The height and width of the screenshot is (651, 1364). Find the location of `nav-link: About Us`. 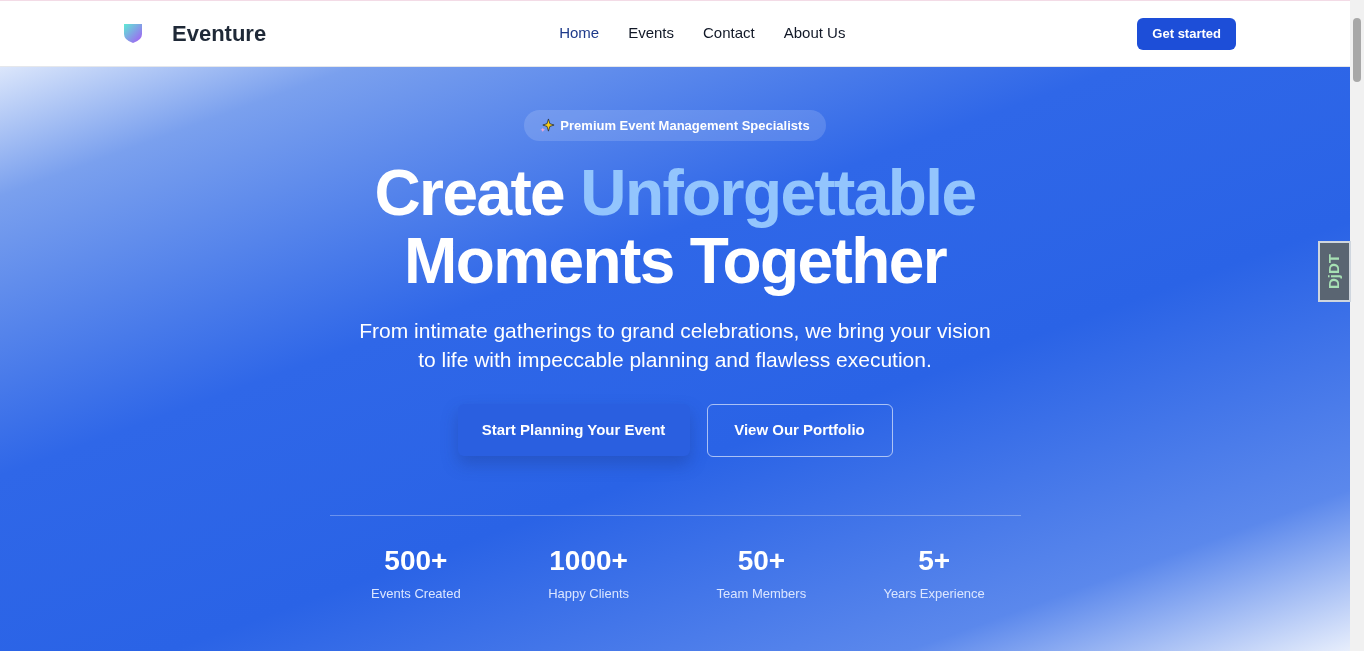

nav-link: About Us is located at coordinates (814, 33).